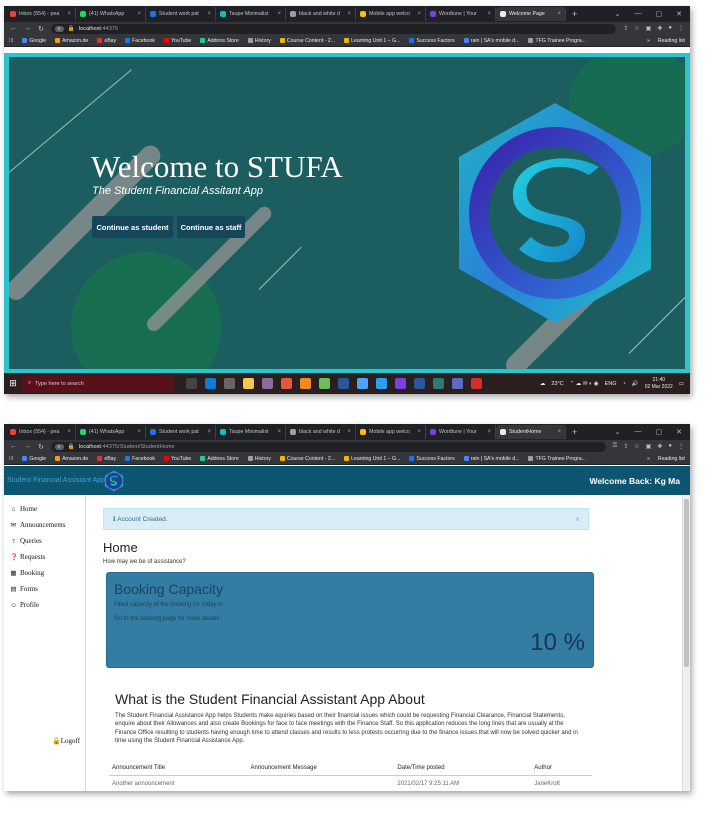 This screenshot has width=718, height=815. Describe the element at coordinates (432, 459) in the screenshot. I see `bookmark-item: Success Factors` at that location.